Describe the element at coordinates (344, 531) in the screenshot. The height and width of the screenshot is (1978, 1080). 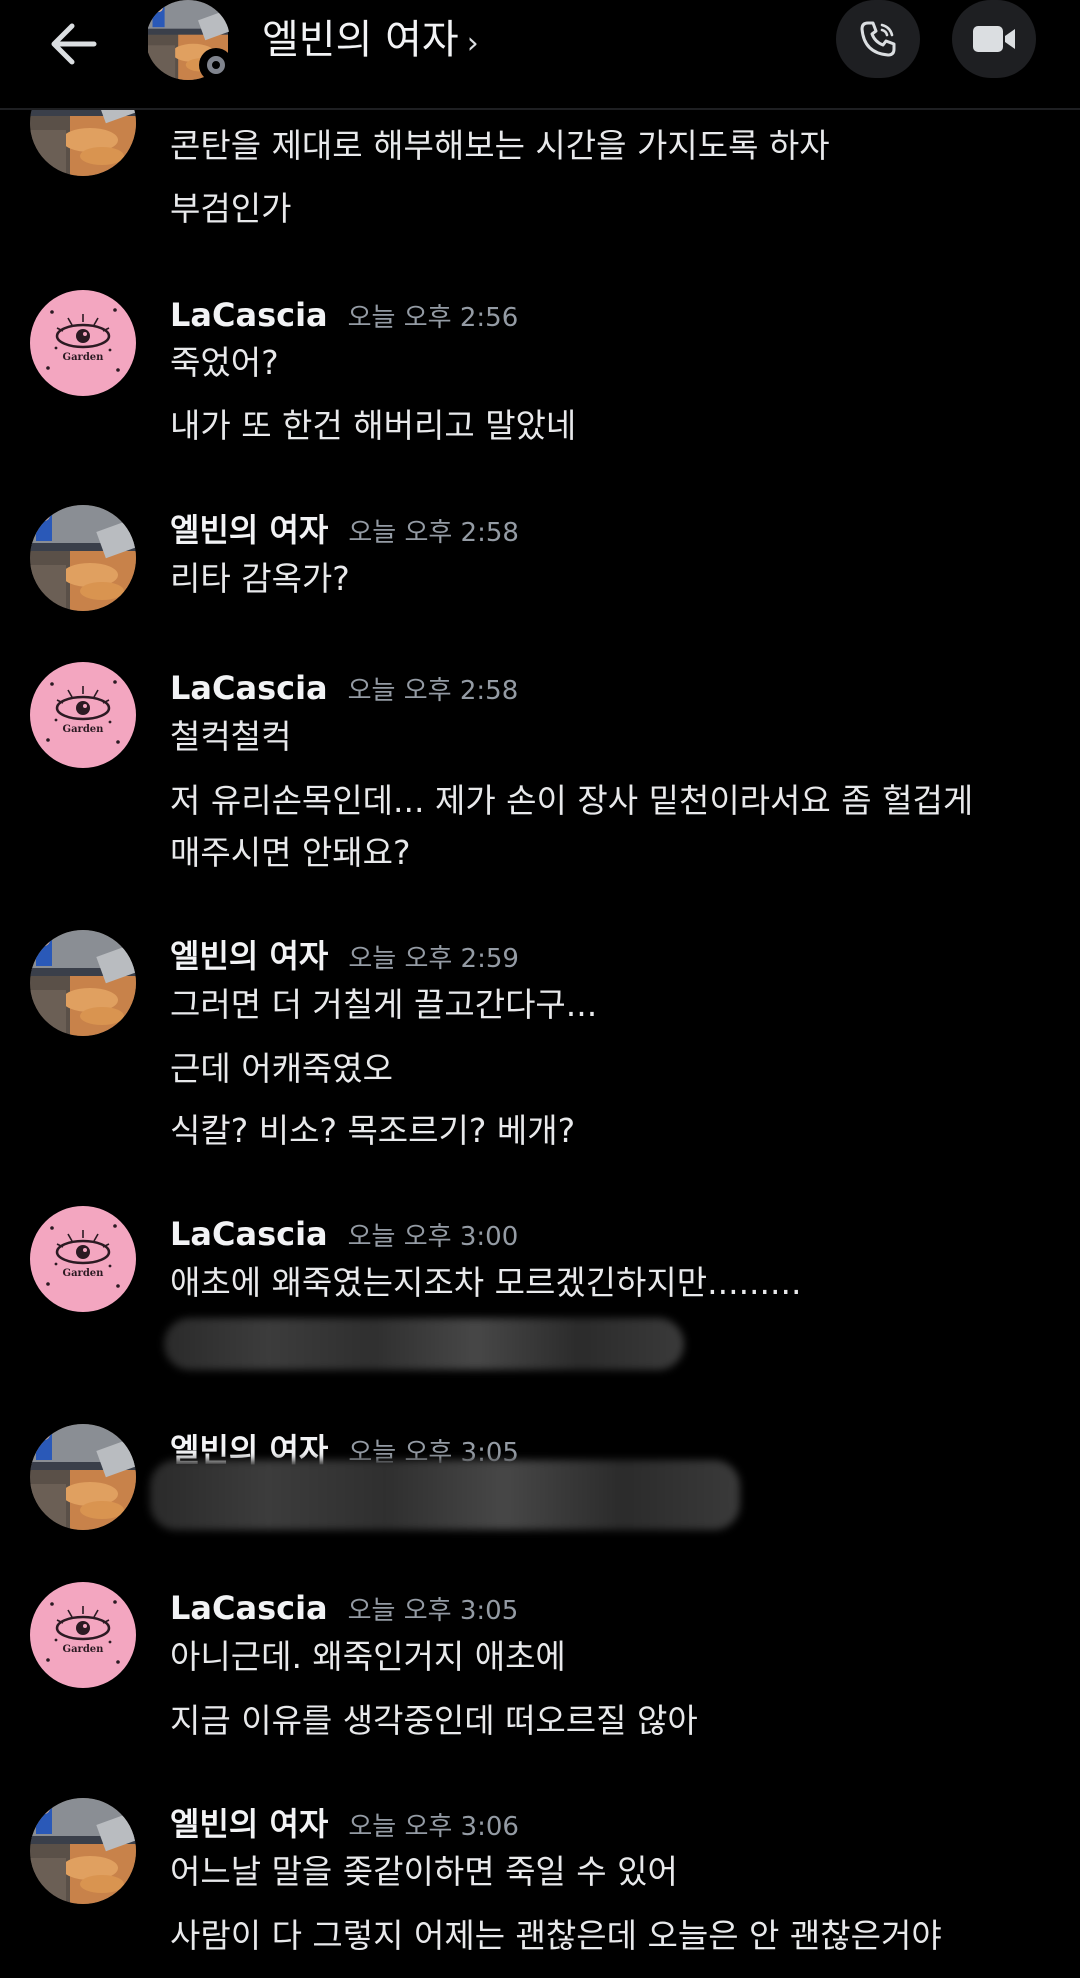
I see `message-author: 엘빈의 여자 오늘 오후 2:58` at that location.